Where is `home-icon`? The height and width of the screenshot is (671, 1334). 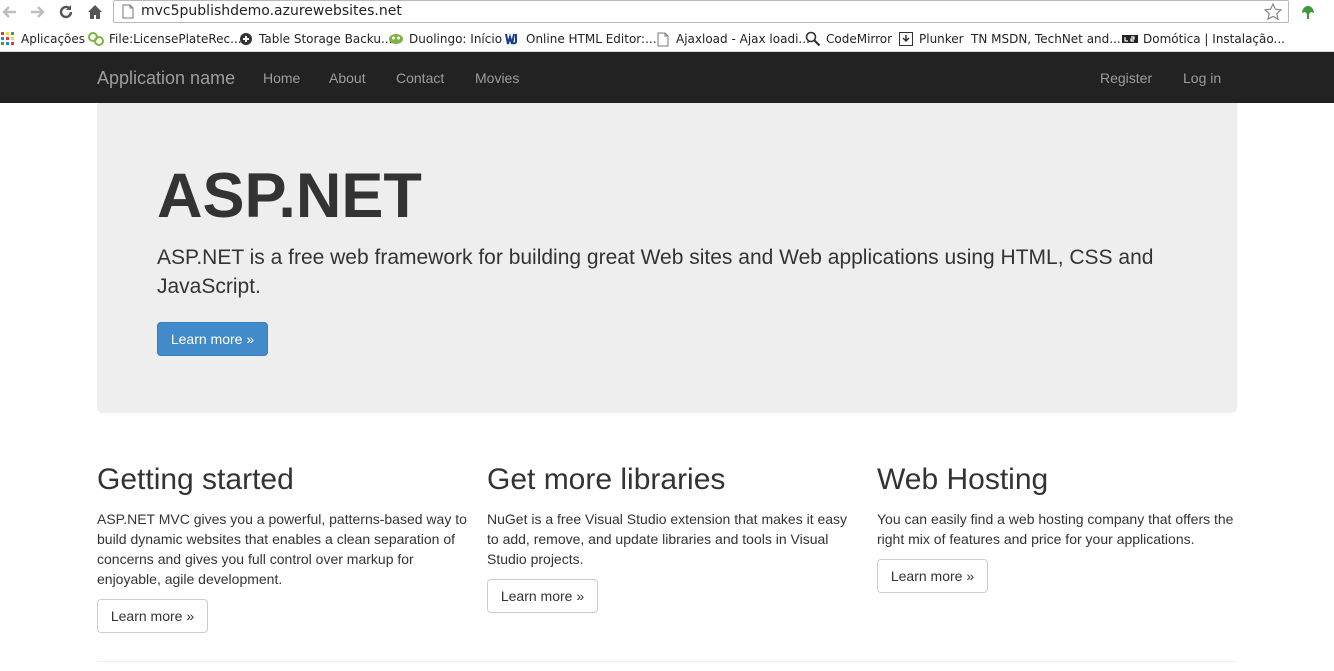 home-icon is located at coordinates (95, 12).